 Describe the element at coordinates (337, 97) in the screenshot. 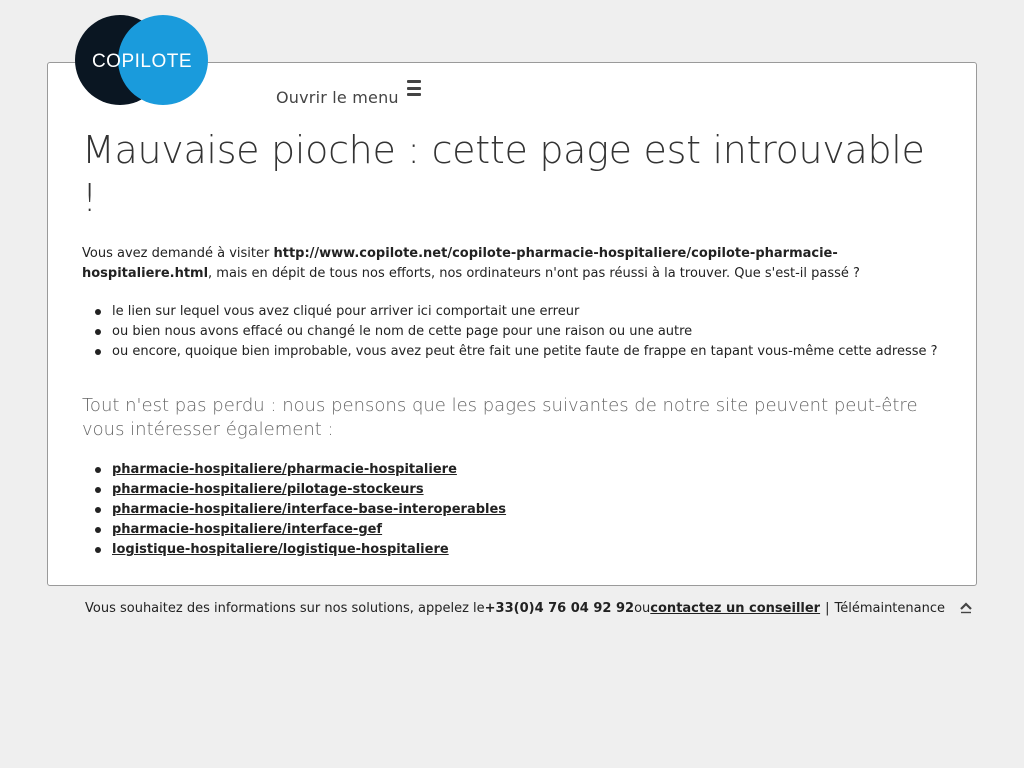

I see `menu-label: Ouvrir le menu` at that location.